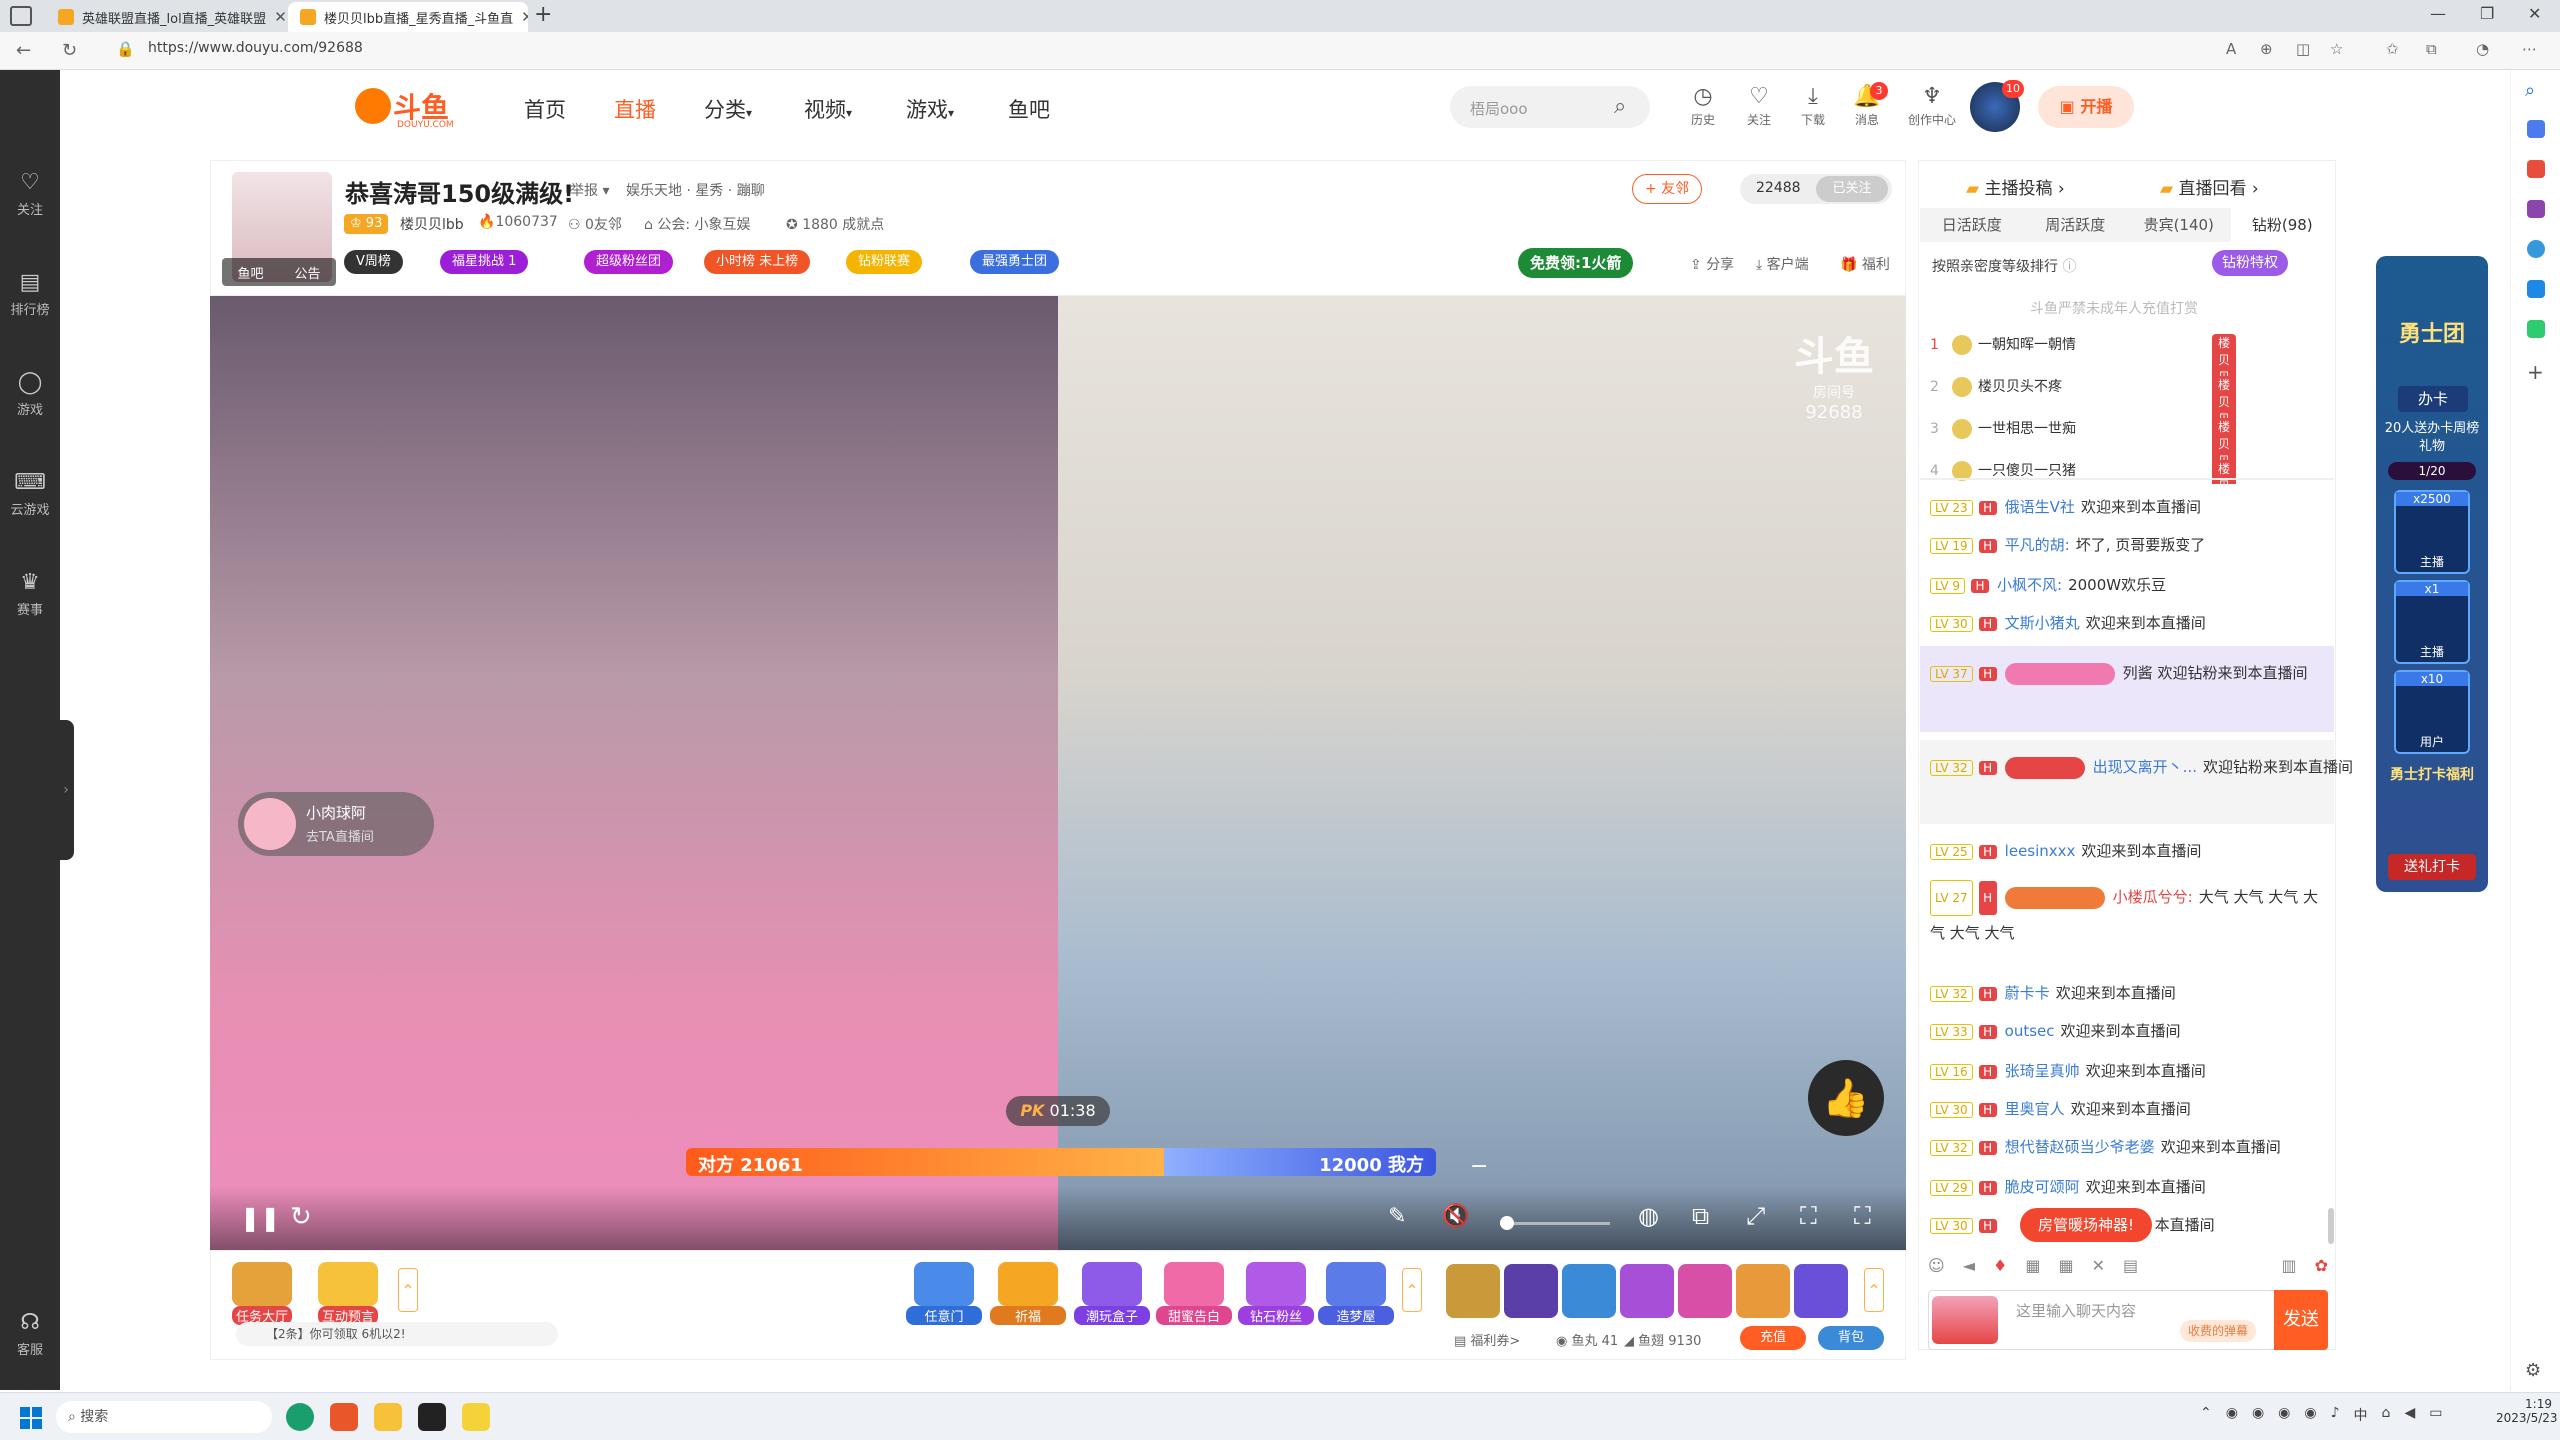 This screenshot has height=1440, width=2560. Describe the element at coordinates (2030, 1031) in the screenshot. I see `chat-username: outsec` at that location.